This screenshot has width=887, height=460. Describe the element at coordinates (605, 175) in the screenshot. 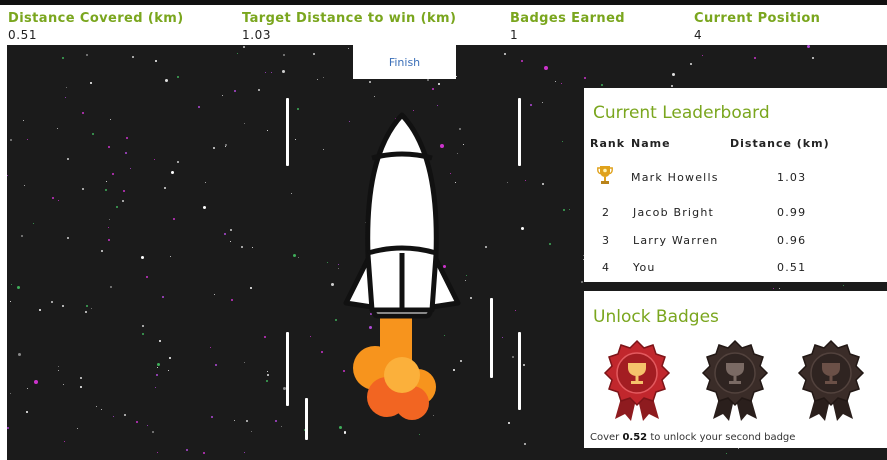

I see `trophy-icon` at that location.